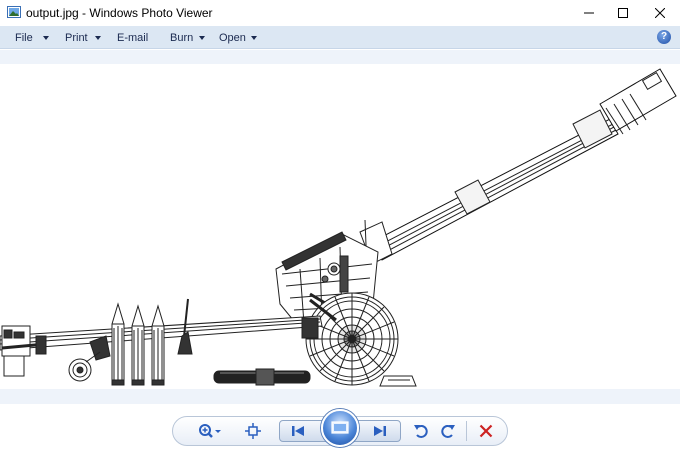 Image resolution: width=680 pixels, height=452 pixels. Describe the element at coordinates (24, 38) in the screenshot. I see `menu-file: File` at that location.